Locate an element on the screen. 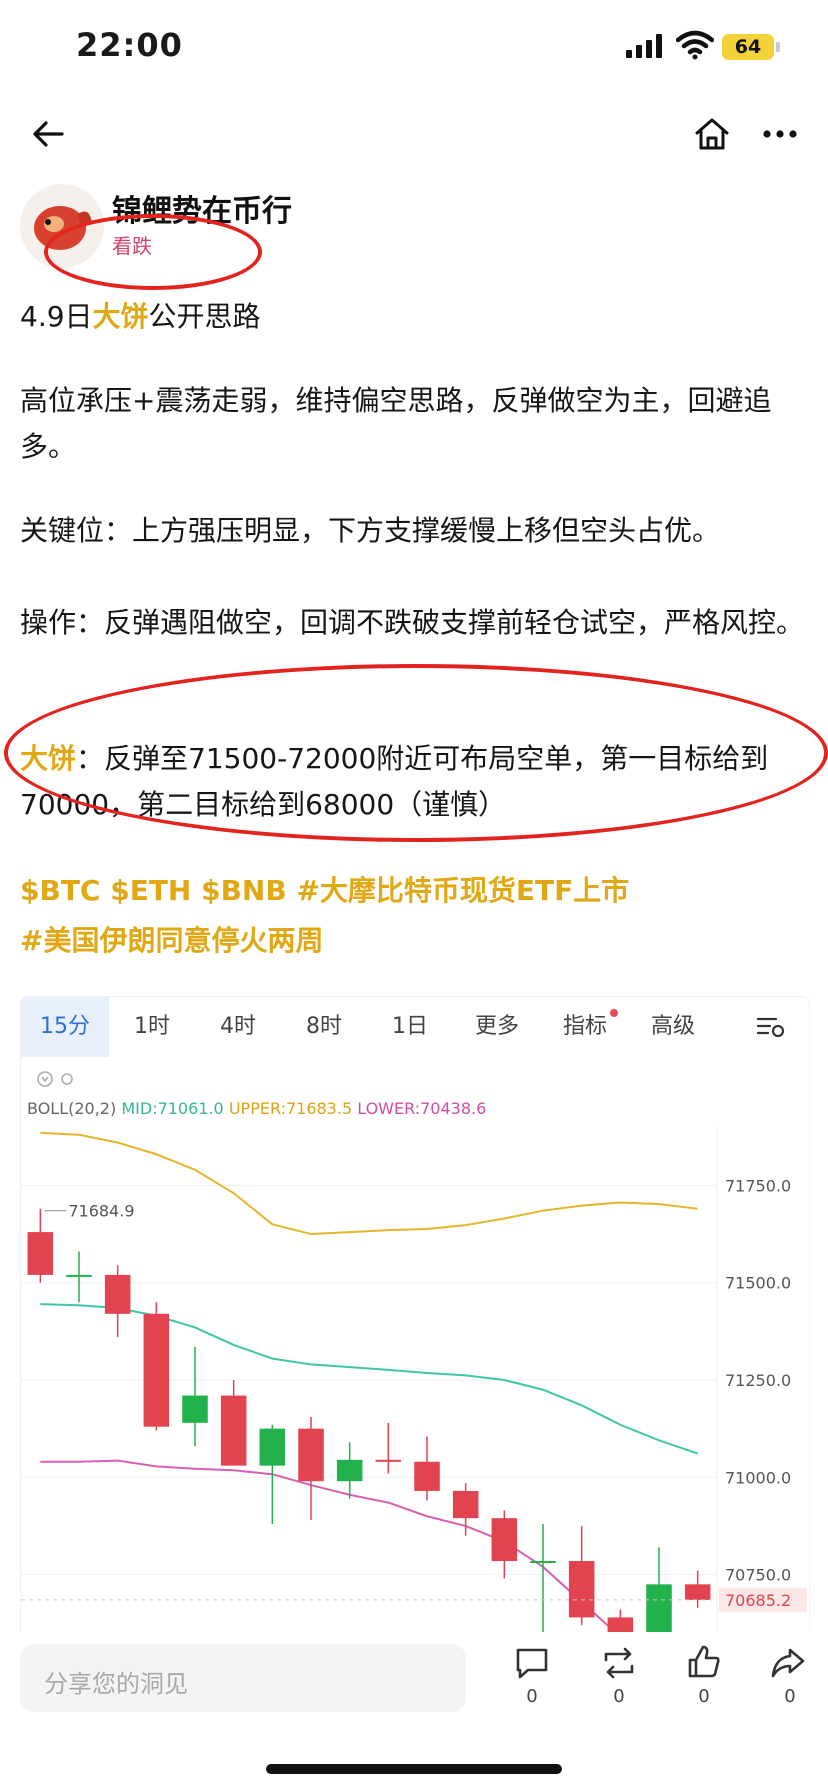 The width and height of the screenshot is (828, 1792). annotation-oval is located at coordinates (153, 252).